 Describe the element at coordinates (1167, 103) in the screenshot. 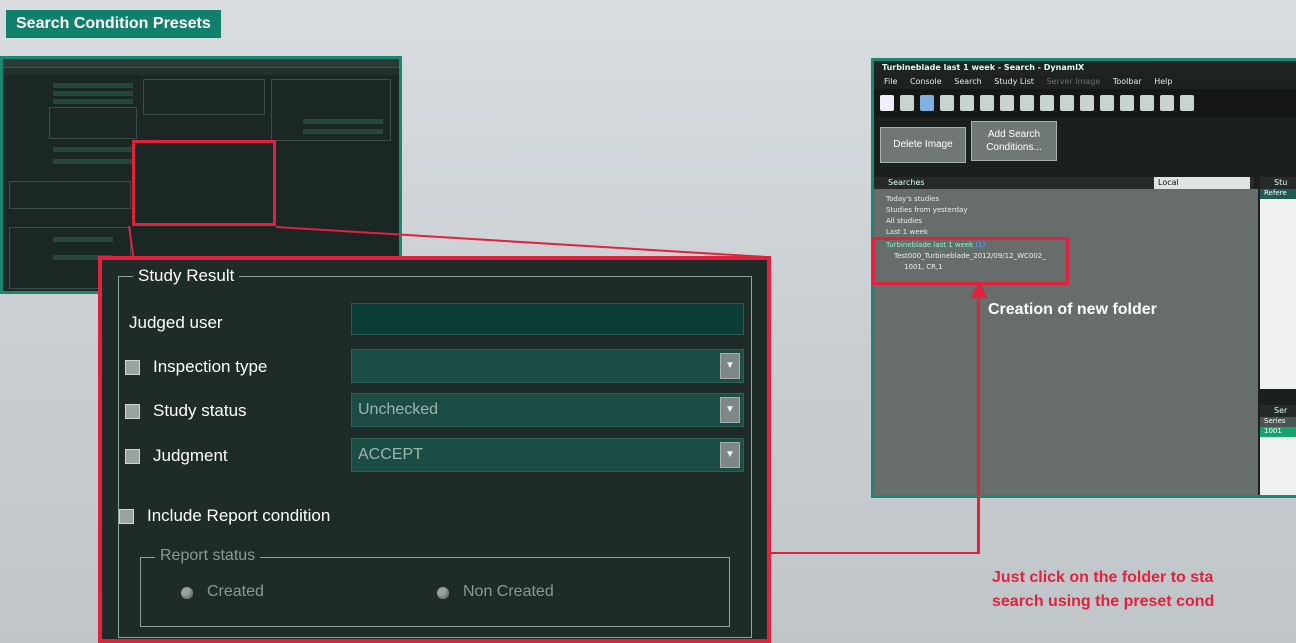

I see `report-icon` at that location.